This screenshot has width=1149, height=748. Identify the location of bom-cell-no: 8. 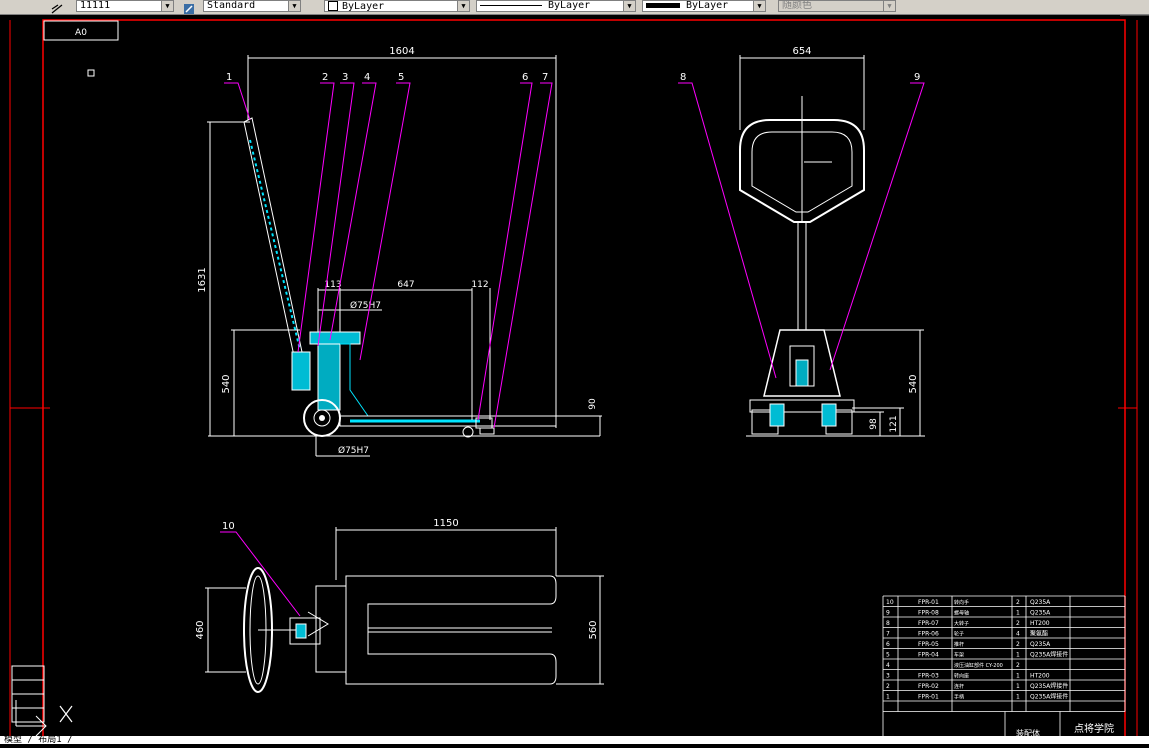
(888, 623).